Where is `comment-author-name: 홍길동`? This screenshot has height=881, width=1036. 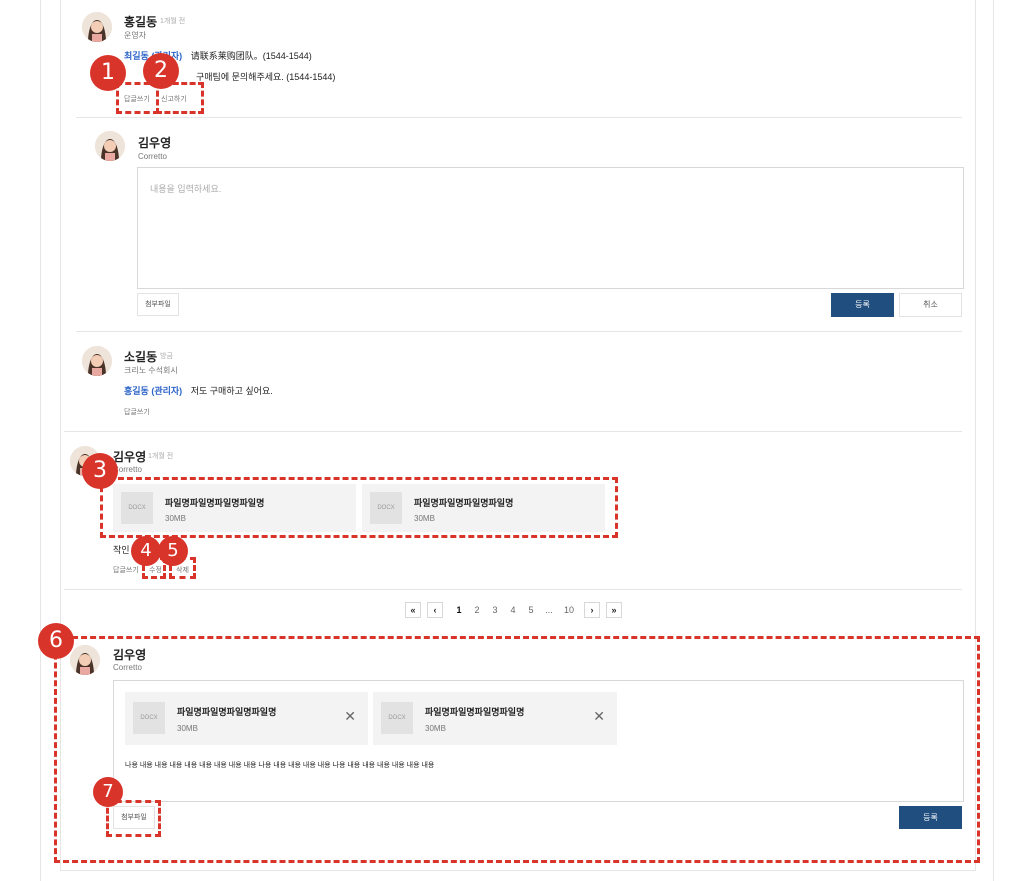 comment-author-name: 홍길동 is located at coordinates (141, 22).